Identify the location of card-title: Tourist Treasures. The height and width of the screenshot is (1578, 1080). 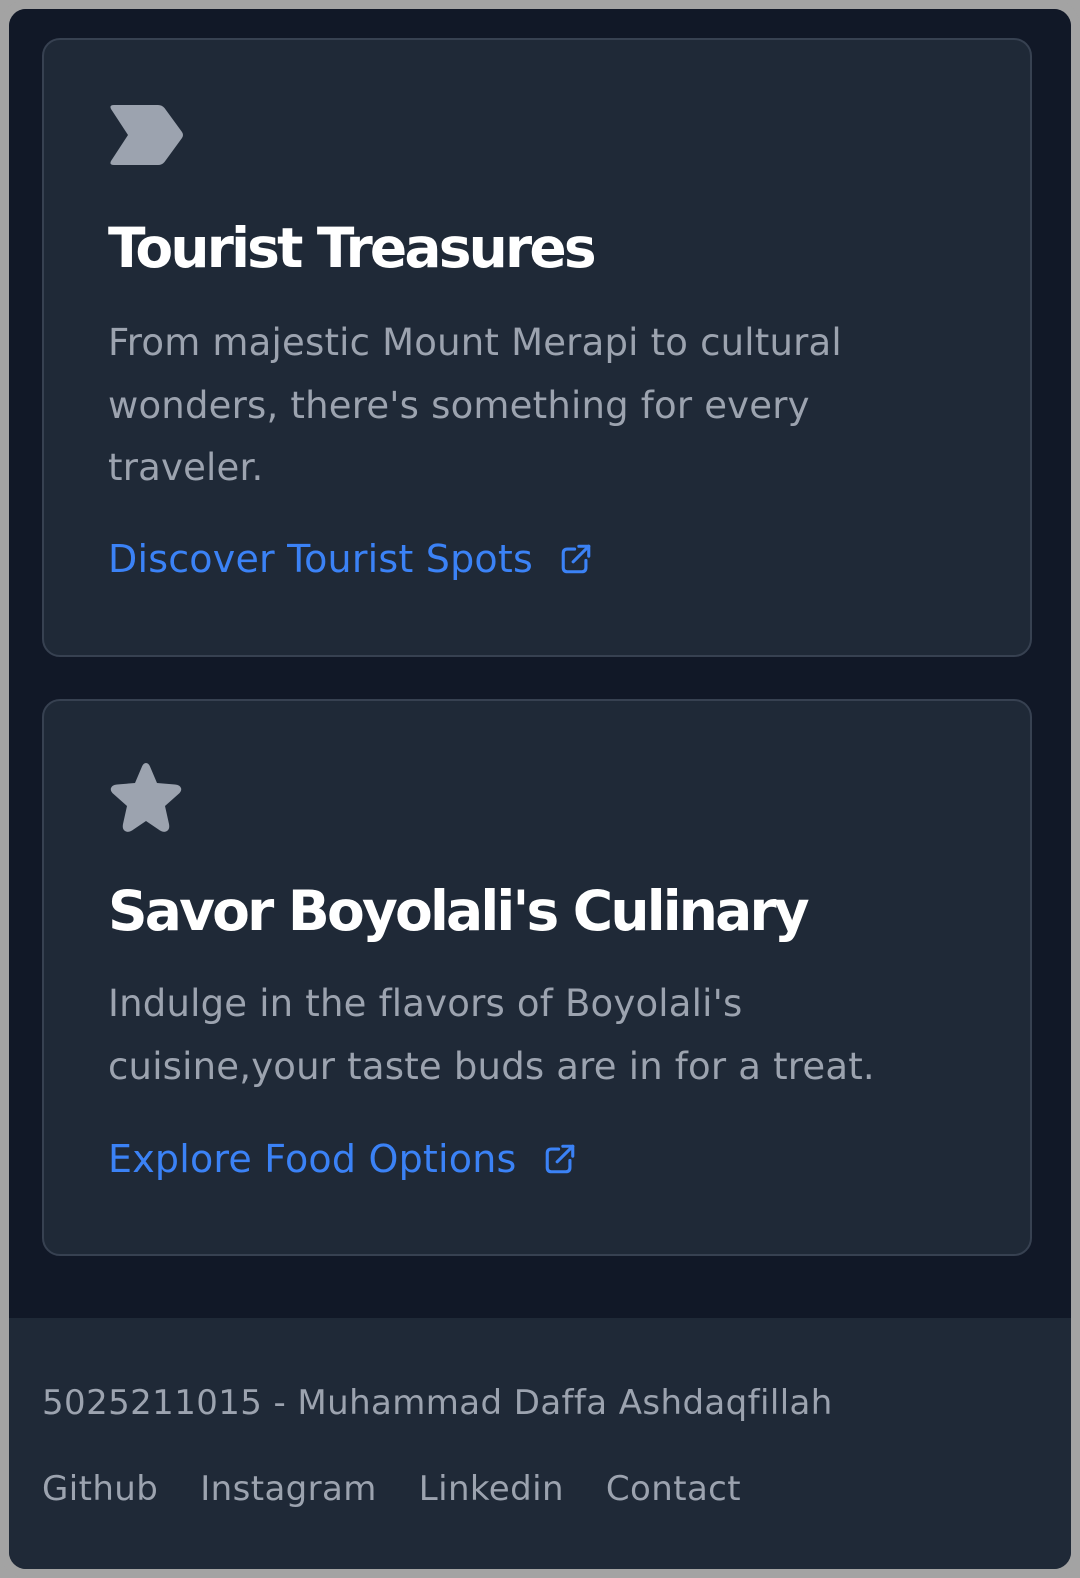
(352, 248).